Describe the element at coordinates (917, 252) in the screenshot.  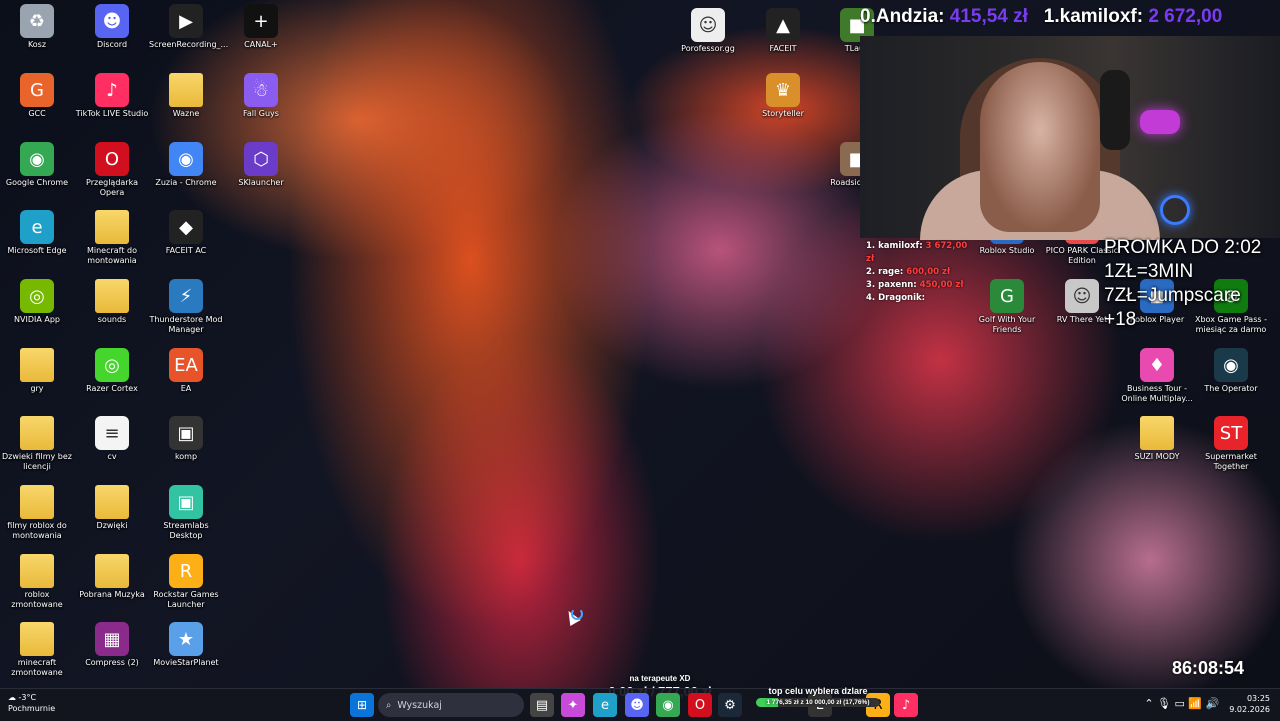
I see `leaderboard-row: 1. kamiloxf: 3 672,00 zł` at that location.